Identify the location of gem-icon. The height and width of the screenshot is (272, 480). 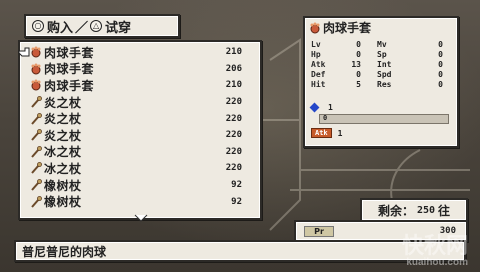
(314, 107).